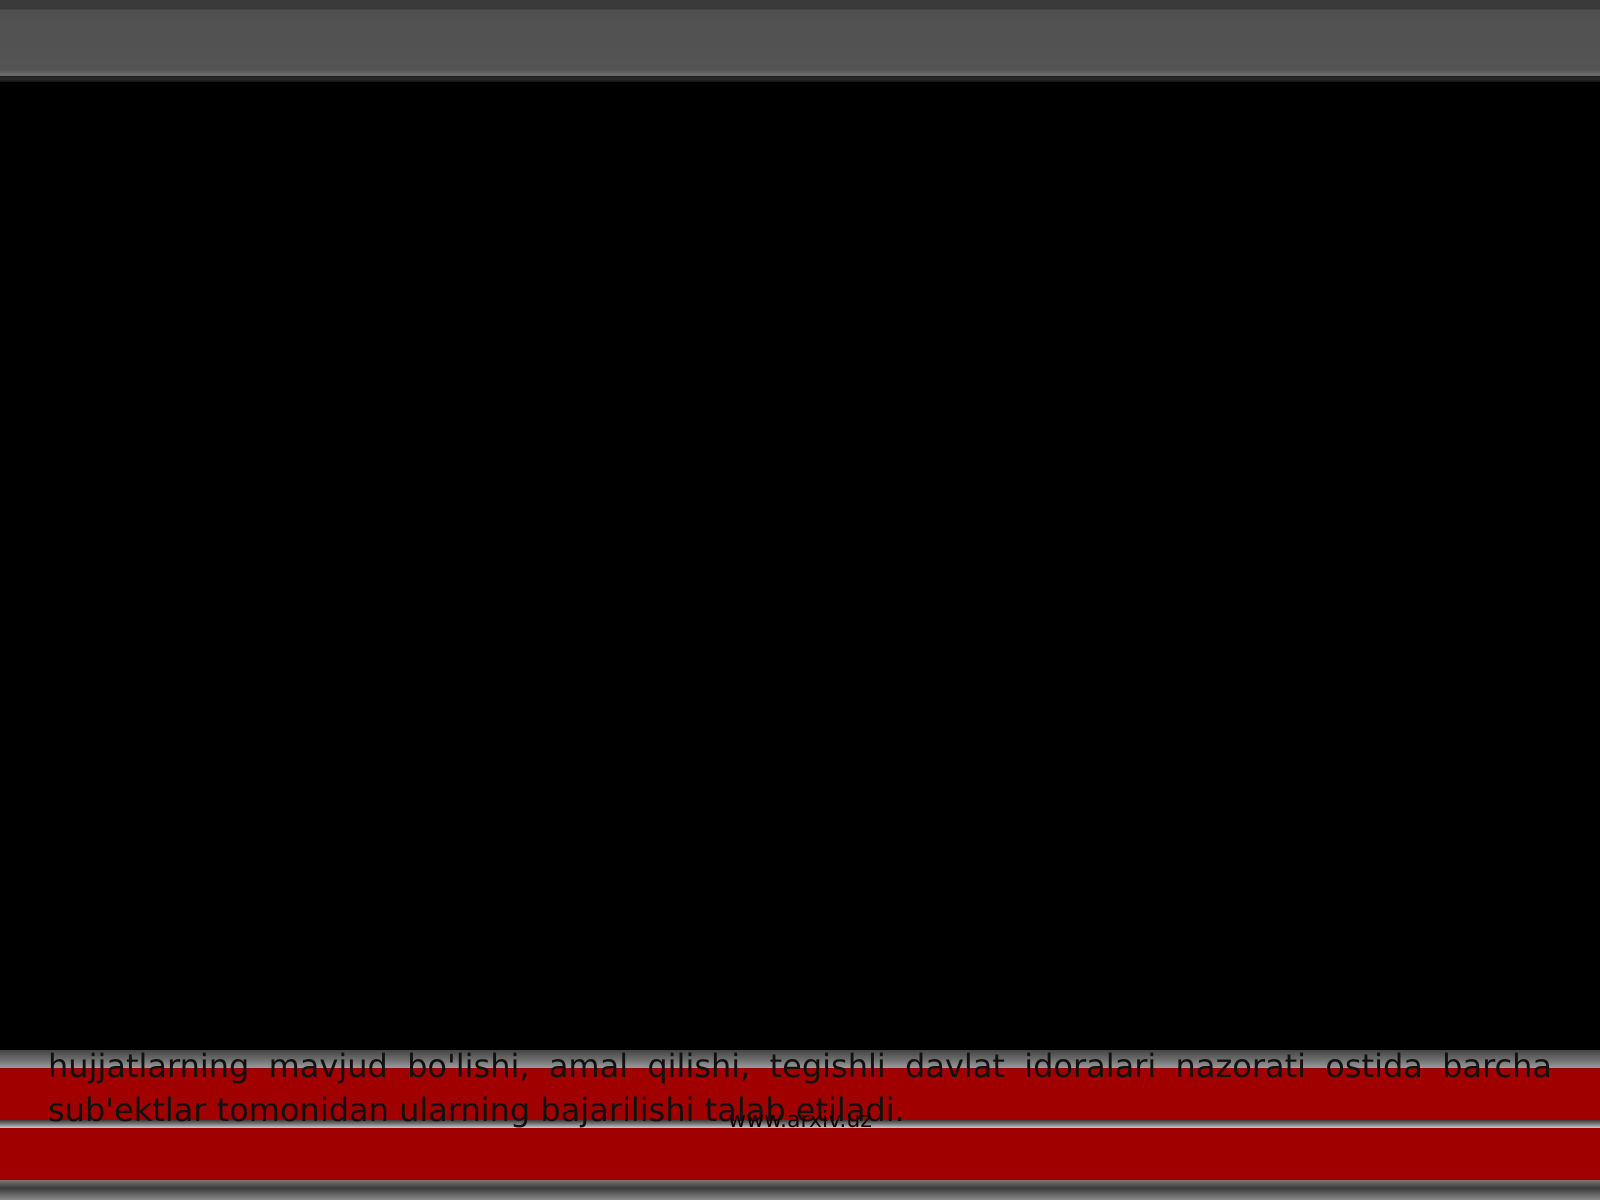 The width and height of the screenshot is (1600, 1200). What do you see at coordinates (800, 1154) in the screenshot?
I see `footer-red-band-lower` at bounding box center [800, 1154].